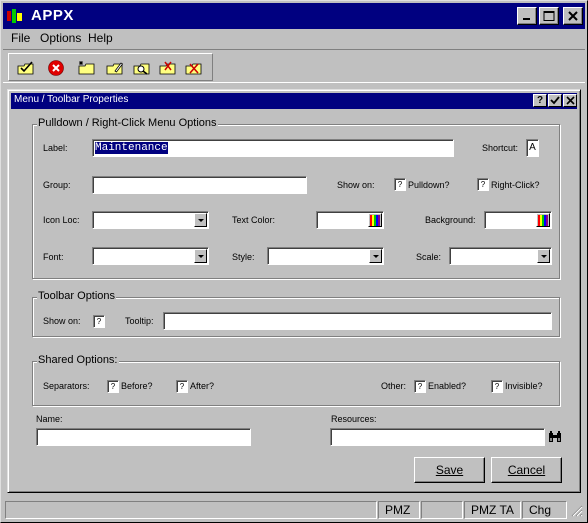 The width and height of the screenshot is (588, 523). I want to click on after-checkbox: ?, so click(182, 386).